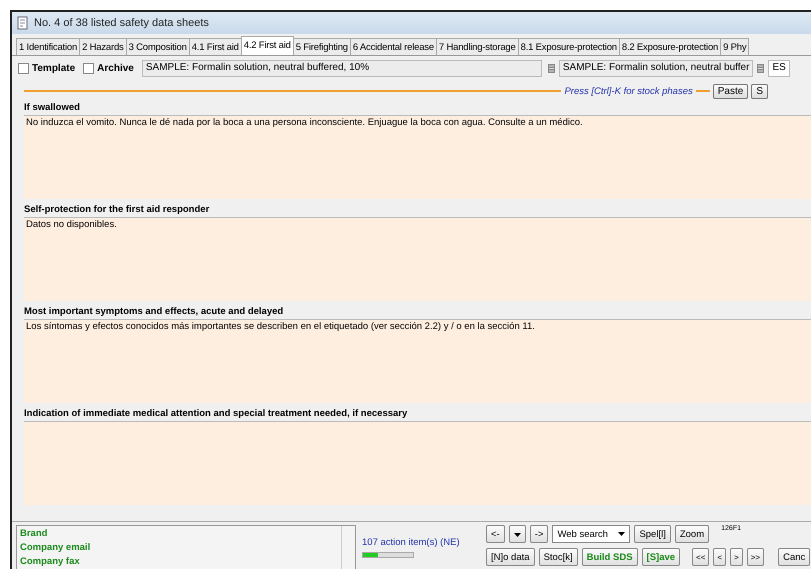 This screenshot has width=811, height=569. I want to click on translated-name-field: SAMPLE: Formalin solution, neutral buffer, so click(656, 68).